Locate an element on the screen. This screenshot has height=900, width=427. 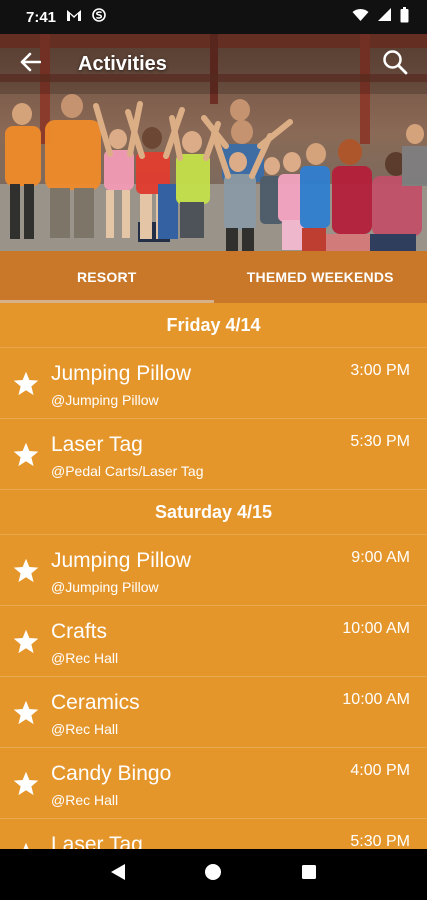
nav-home-button is located at coordinates (213, 875).